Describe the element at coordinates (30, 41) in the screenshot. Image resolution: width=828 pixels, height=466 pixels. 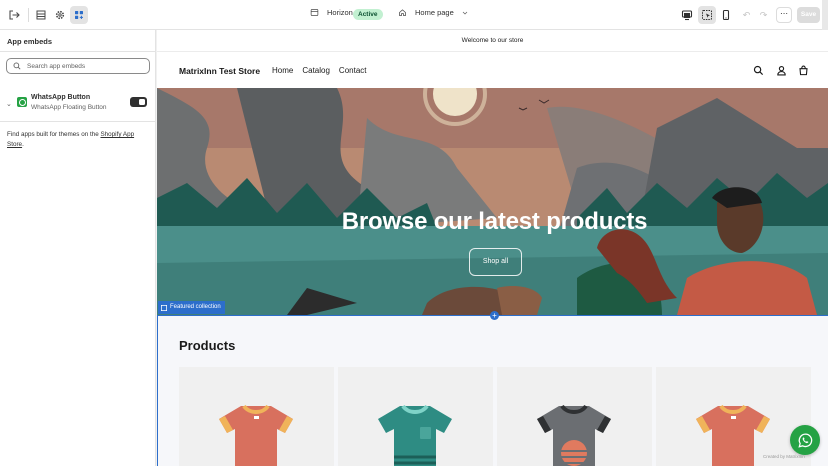
I see `sidebar-title: App embeds` at that location.